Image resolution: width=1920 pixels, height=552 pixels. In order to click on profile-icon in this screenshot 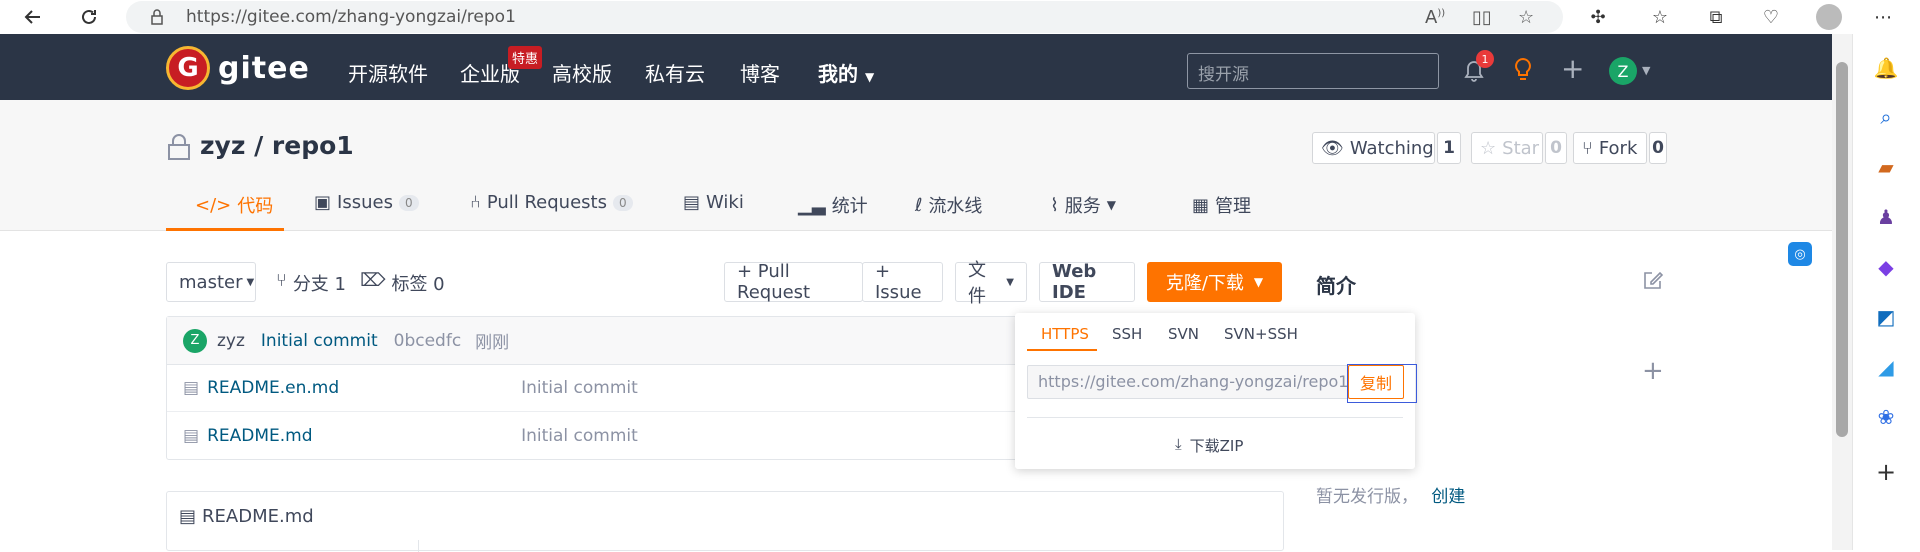, I will do `click(1829, 17)`.